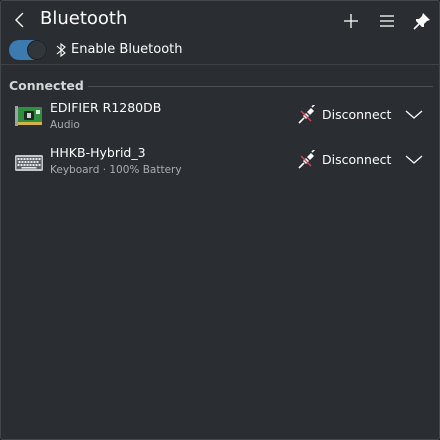  I want to click on bluetooth-icon, so click(61, 50).